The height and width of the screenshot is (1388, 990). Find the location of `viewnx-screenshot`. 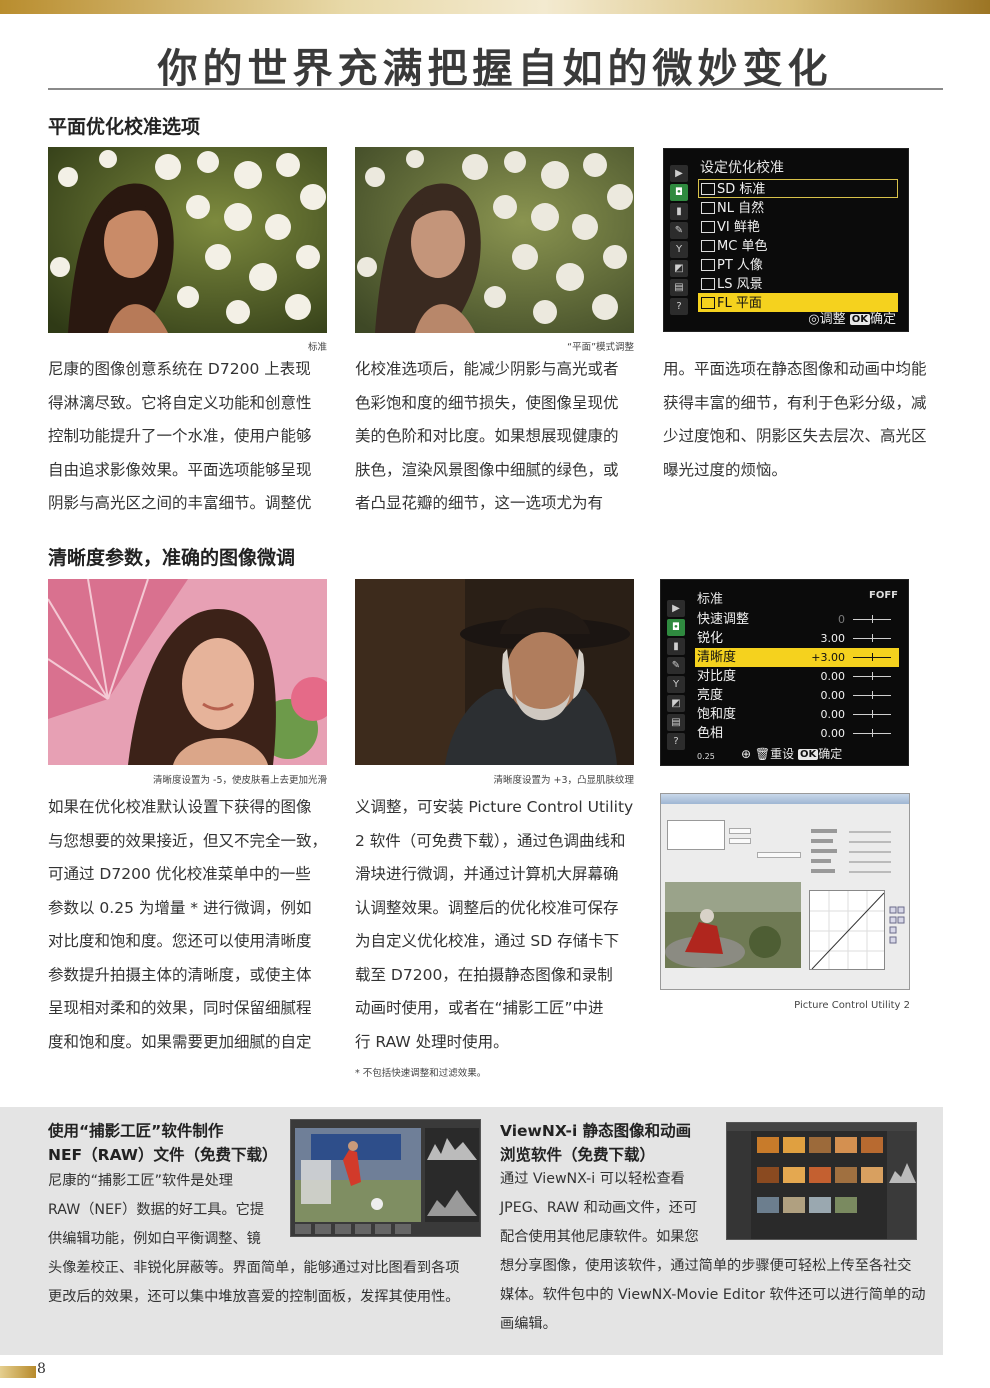

viewnx-screenshot is located at coordinates (821, 1181).